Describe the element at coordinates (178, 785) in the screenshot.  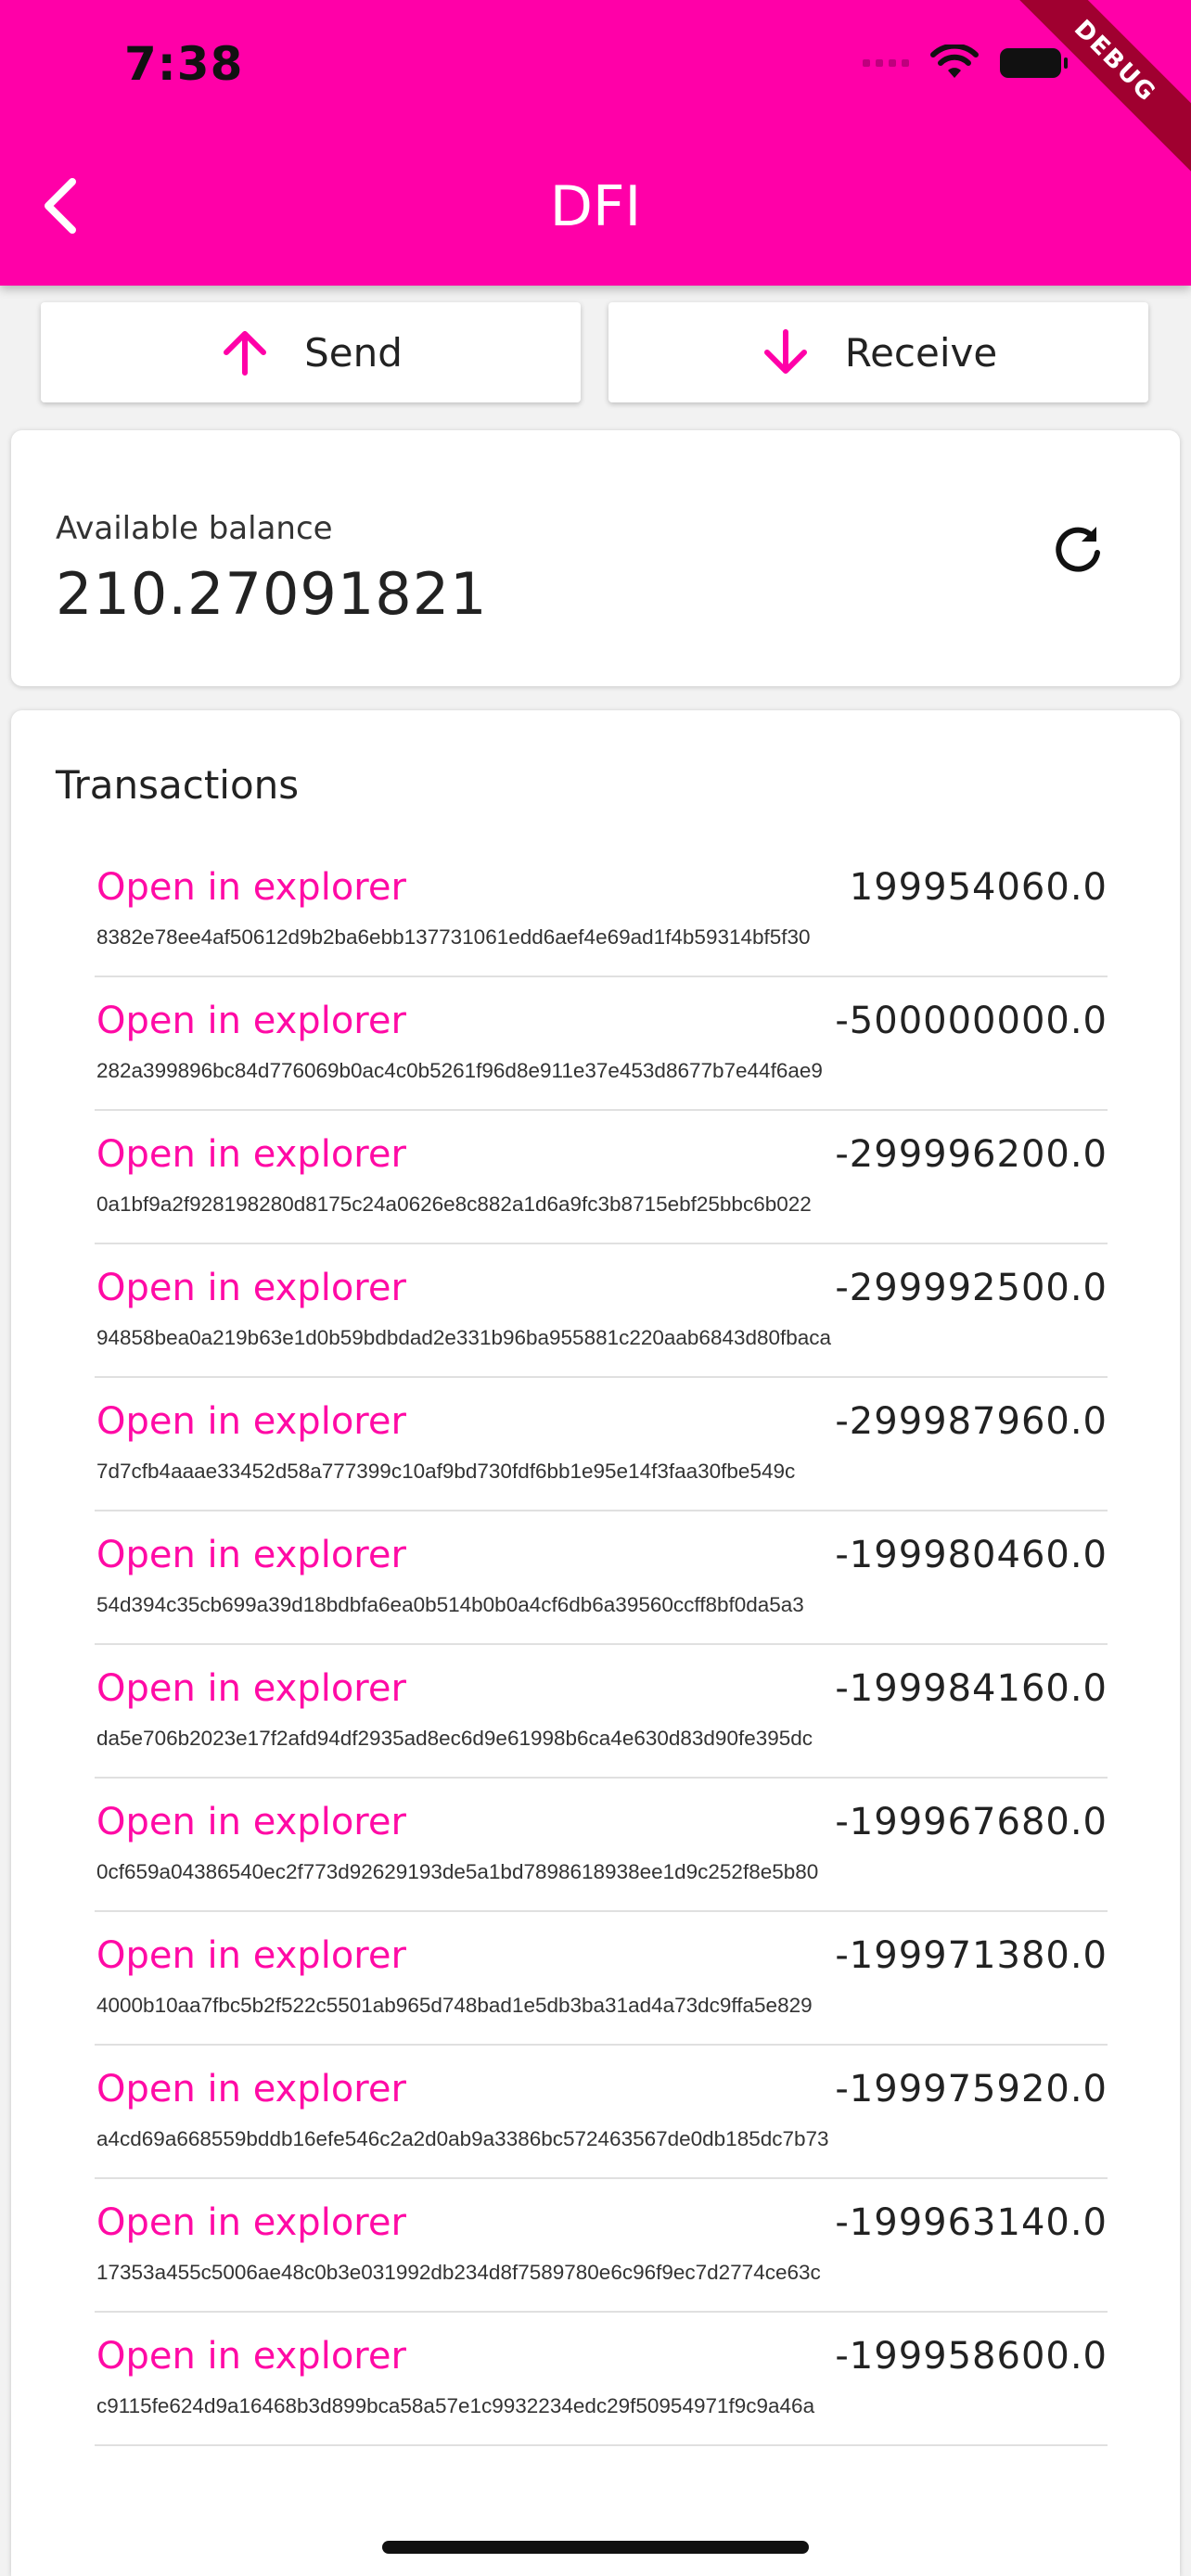
I see `transactions-heading: Transactions` at that location.